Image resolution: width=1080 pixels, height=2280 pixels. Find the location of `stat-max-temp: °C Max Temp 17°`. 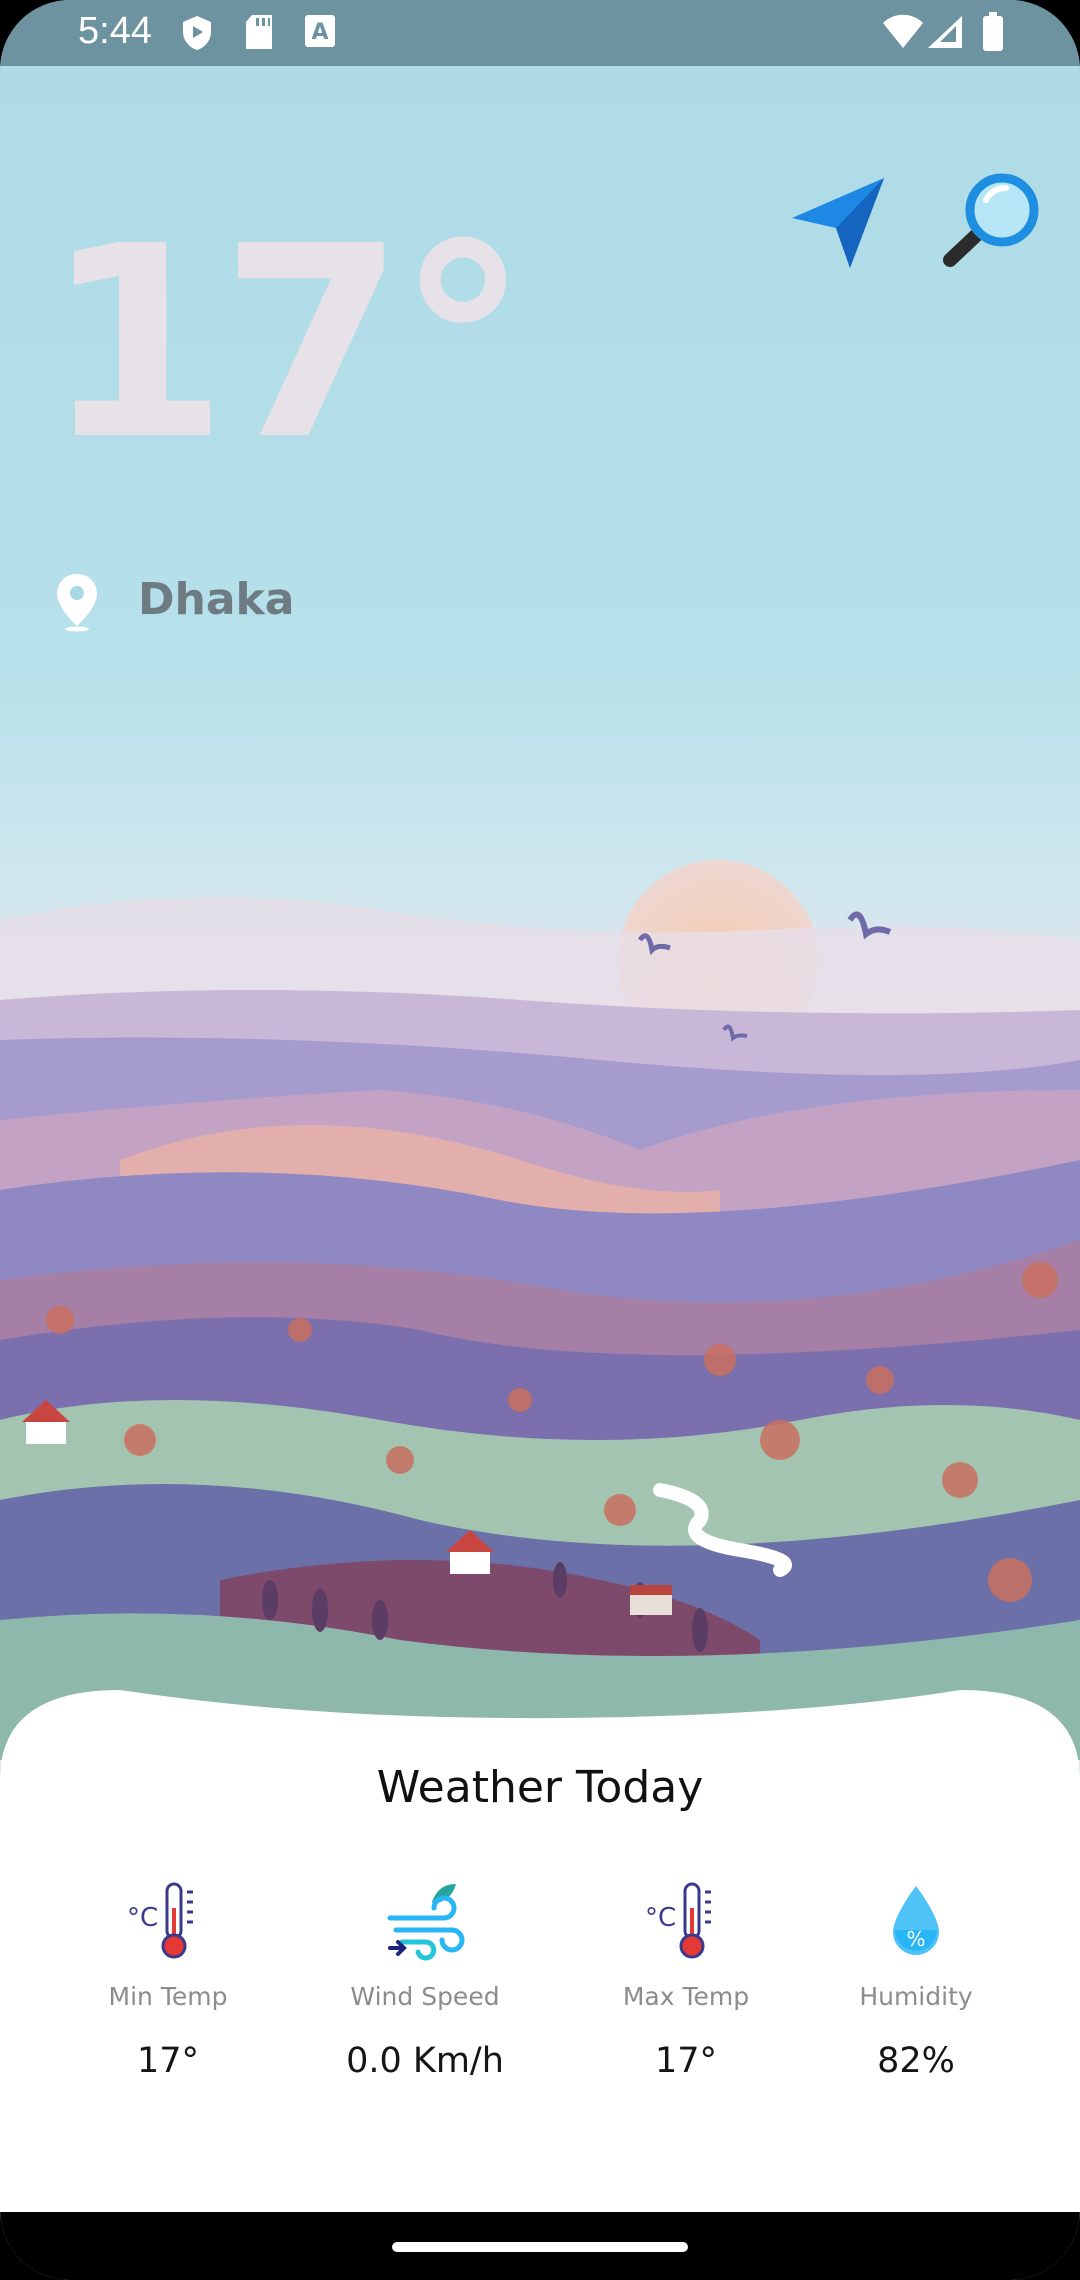

stat-max-temp: °C Max Temp 17° is located at coordinates (686, 1979).